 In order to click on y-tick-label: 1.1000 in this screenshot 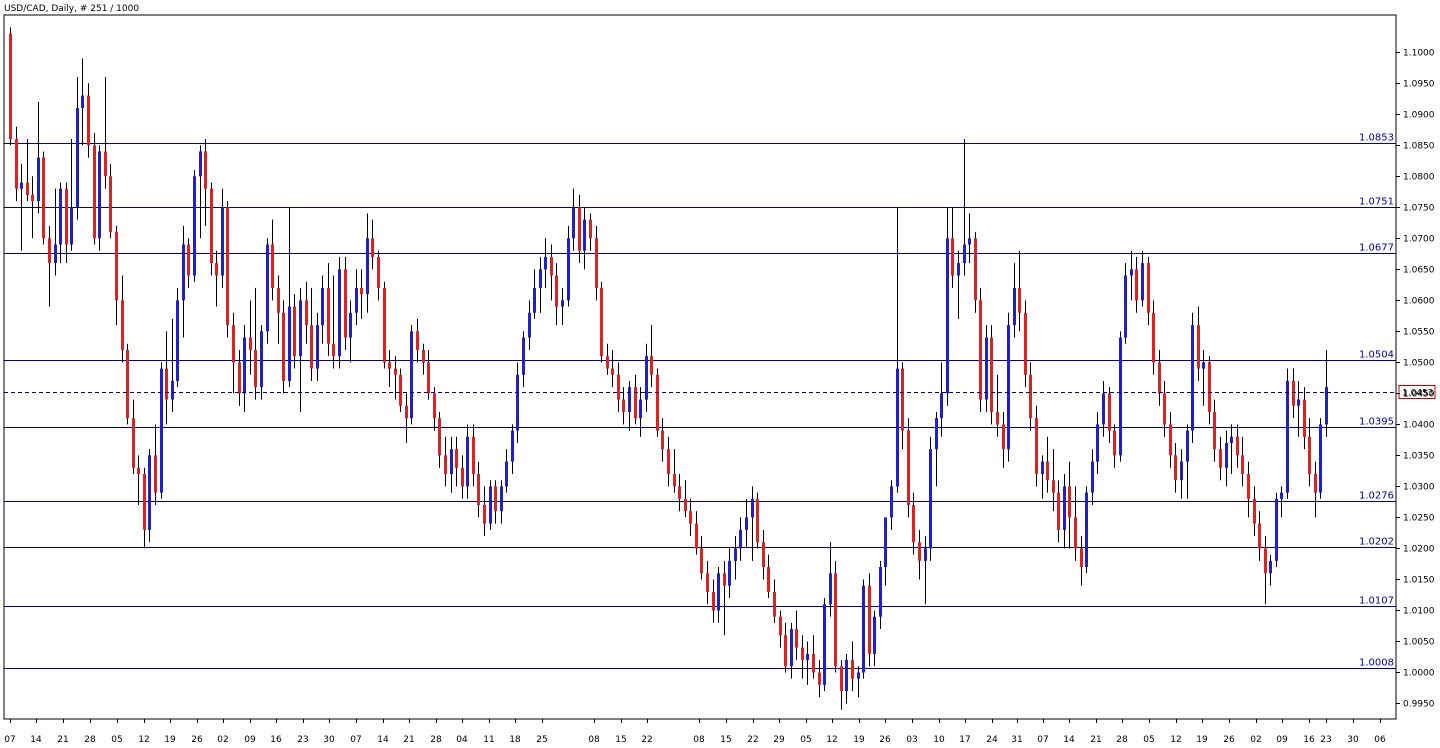, I will do `click(1419, 54)`.